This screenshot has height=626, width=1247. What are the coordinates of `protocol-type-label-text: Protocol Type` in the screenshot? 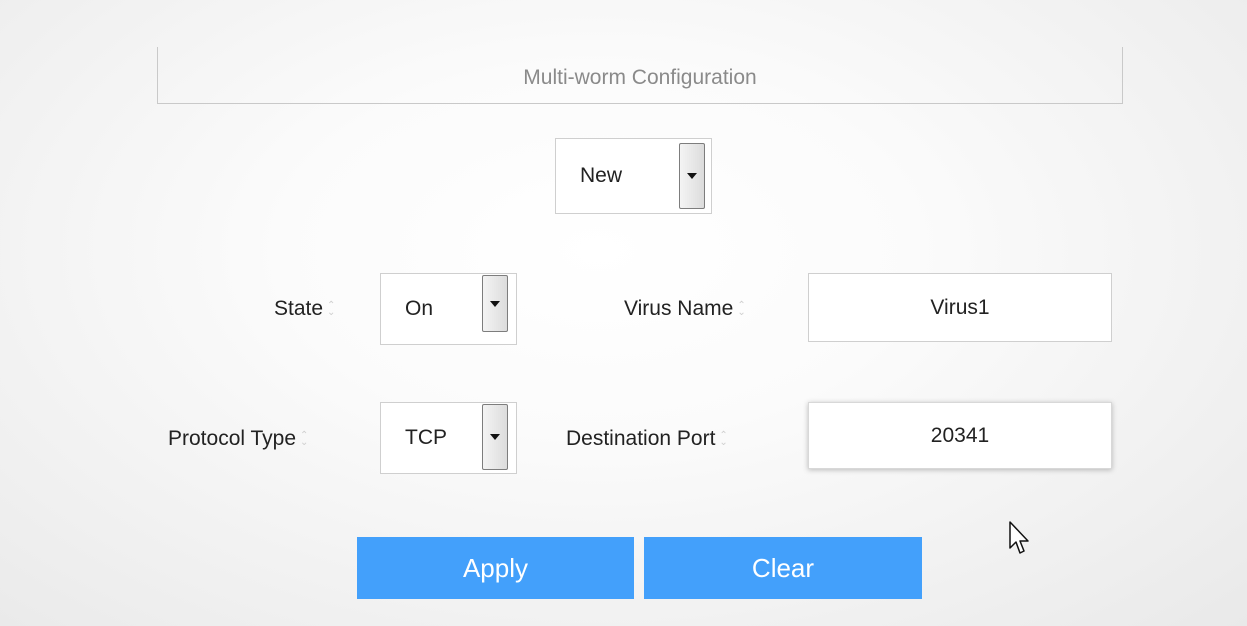 It's located at (232, 438).